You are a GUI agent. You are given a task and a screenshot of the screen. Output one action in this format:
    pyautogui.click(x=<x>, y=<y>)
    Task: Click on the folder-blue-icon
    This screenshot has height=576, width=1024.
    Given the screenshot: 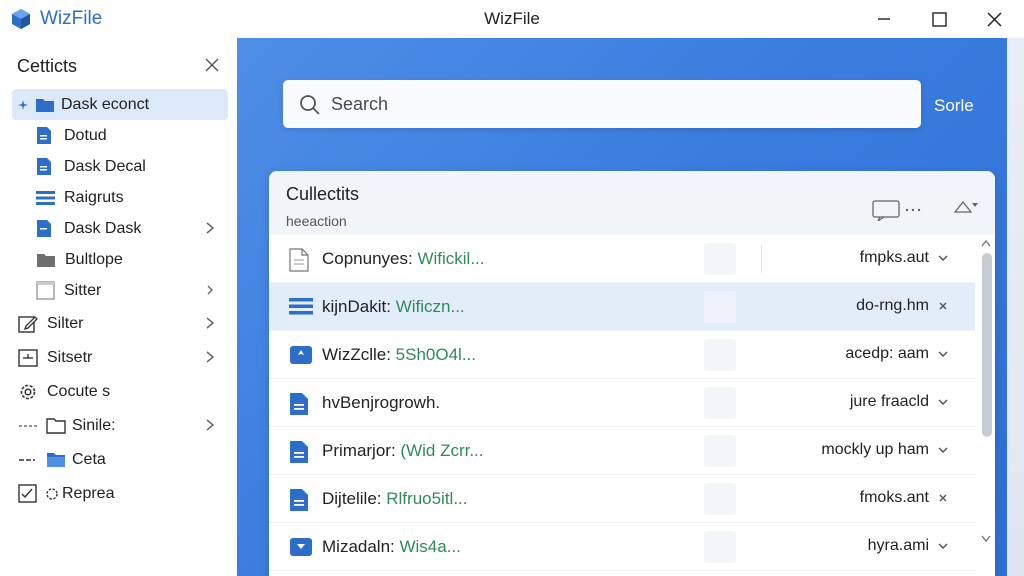 What is the action you would take?
    pyautogui.click(x=301, y=355)
    